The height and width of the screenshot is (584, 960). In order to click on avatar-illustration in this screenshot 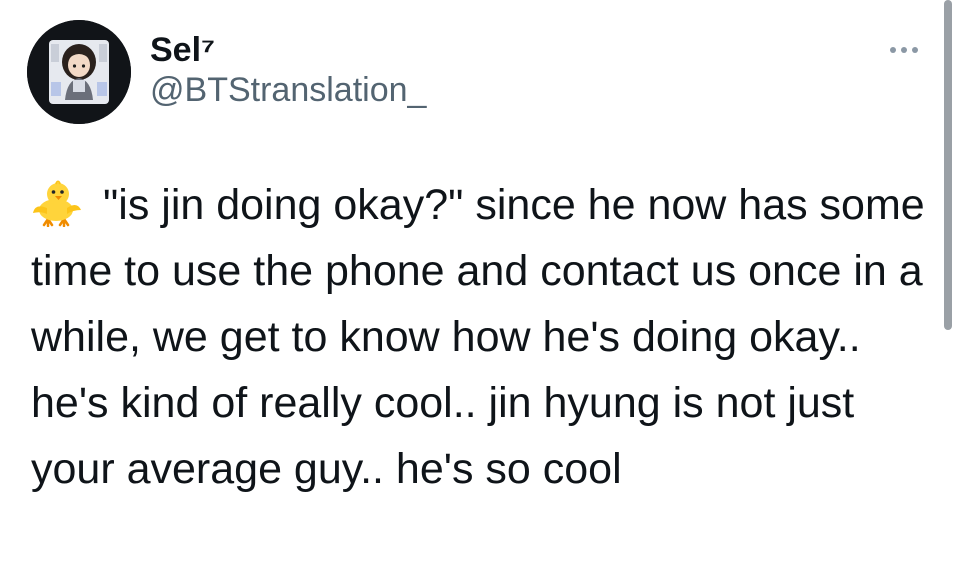, I will do `click(79, 72)`.